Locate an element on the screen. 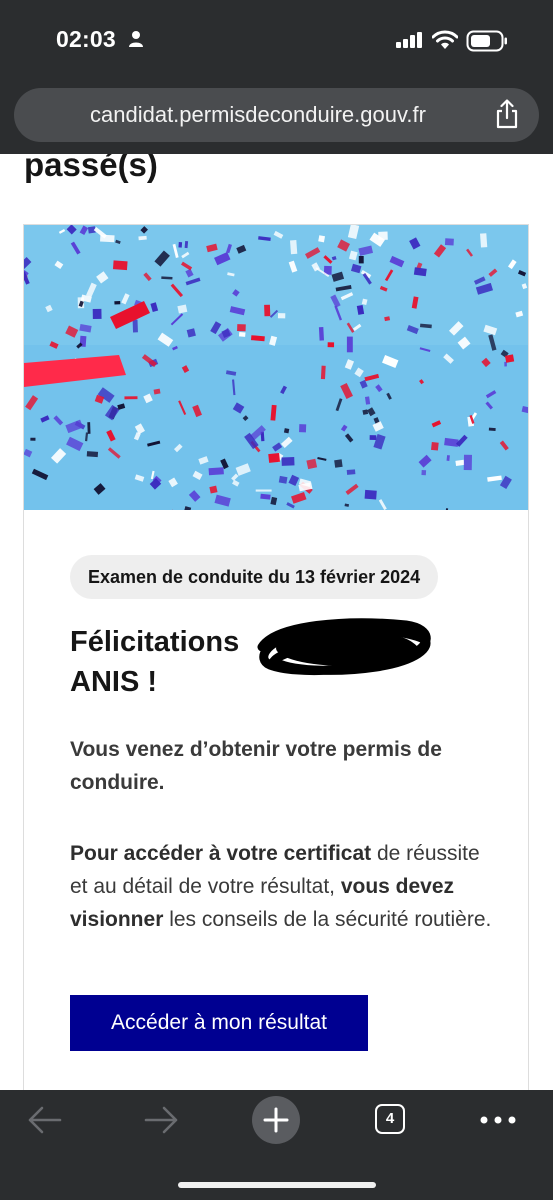  back-icon is located at coordinates (45, 1120).